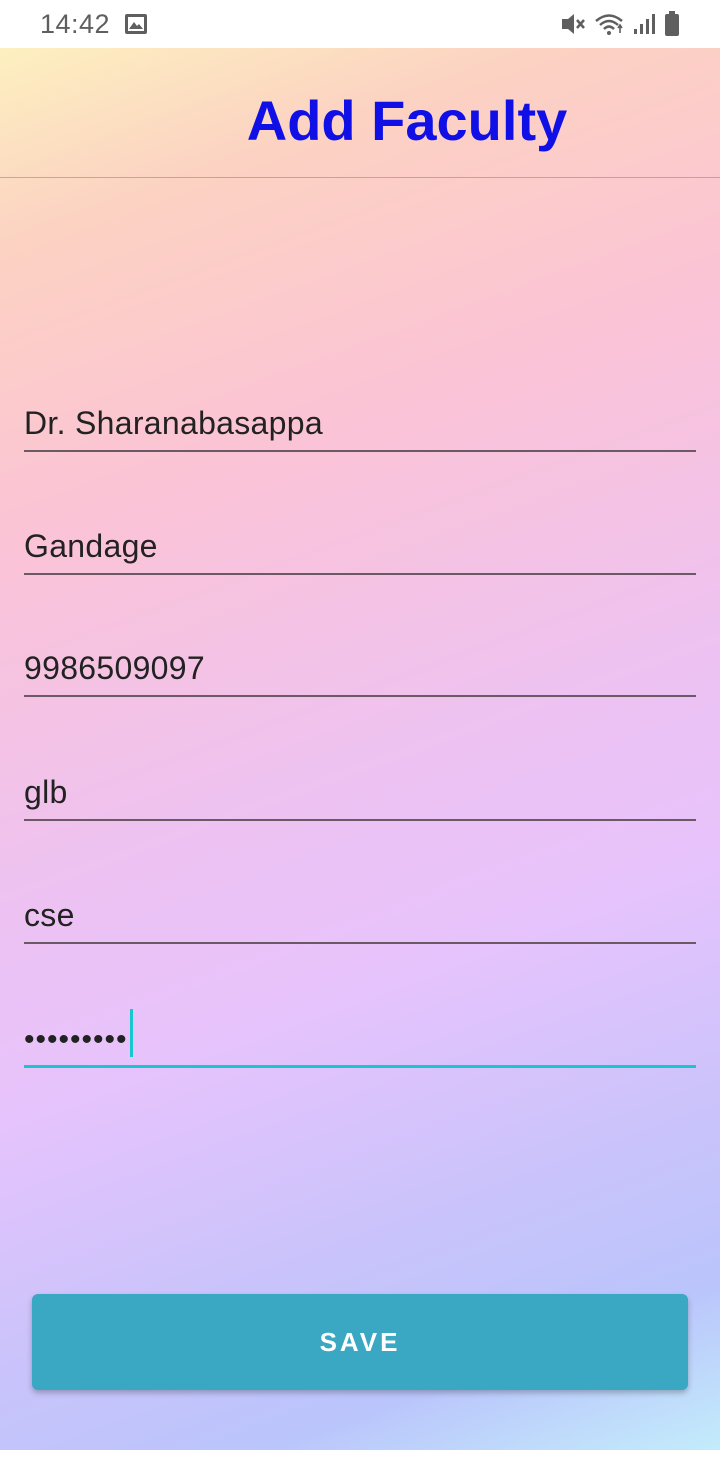 The image size is (720, 1480). I want to click on password-value: •••••••••, so click(76, 1039).